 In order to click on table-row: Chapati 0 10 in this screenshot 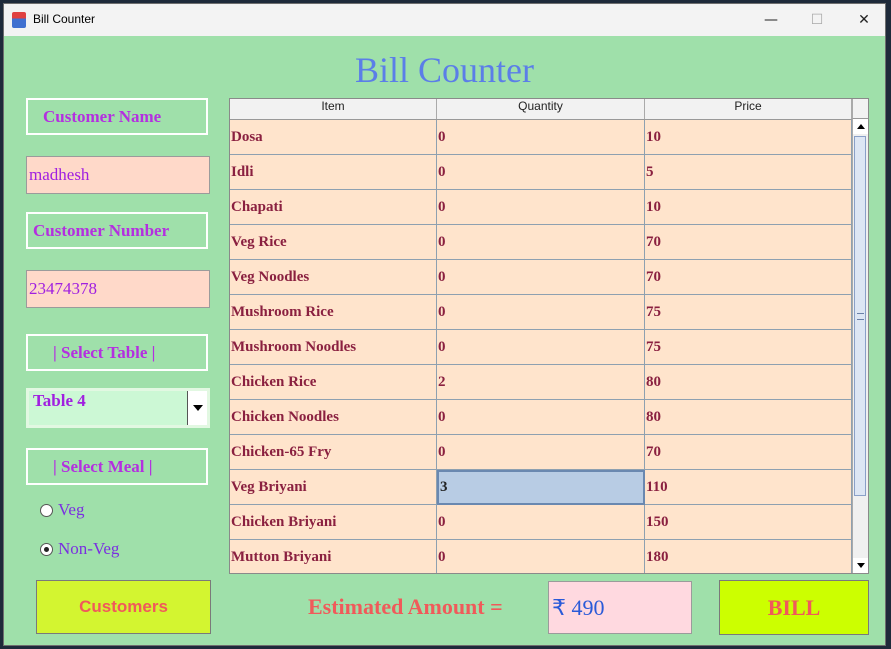, I will do `click(541, 207)`.